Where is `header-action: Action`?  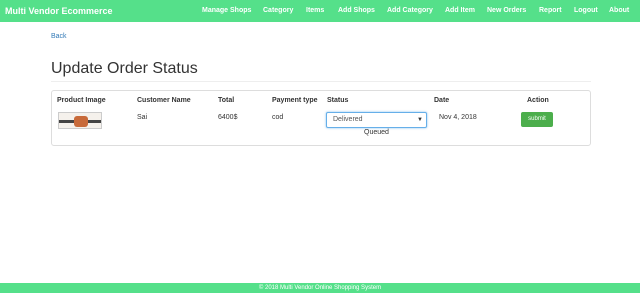 header-action: Action is located at coordinates (538, 100).